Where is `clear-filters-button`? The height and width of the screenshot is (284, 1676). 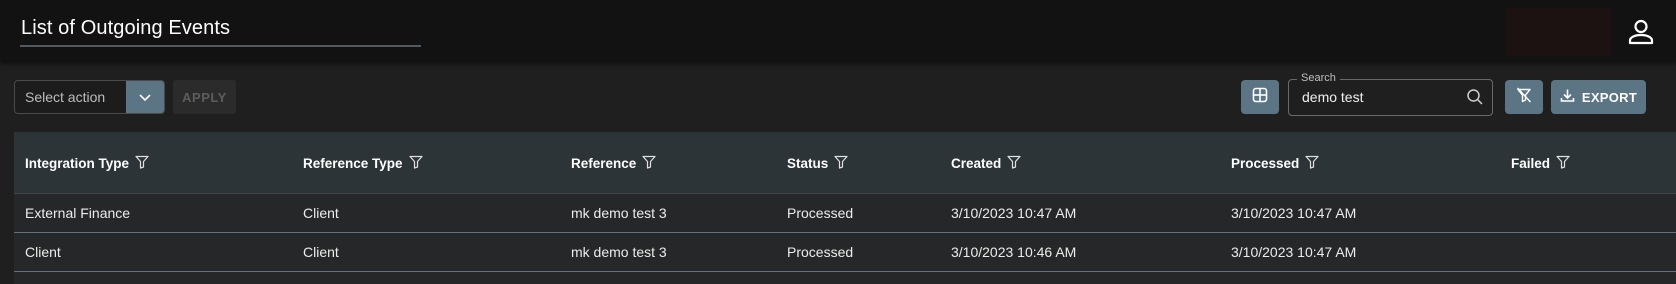 clear-filters-button is located at coordinates (1524, 97).